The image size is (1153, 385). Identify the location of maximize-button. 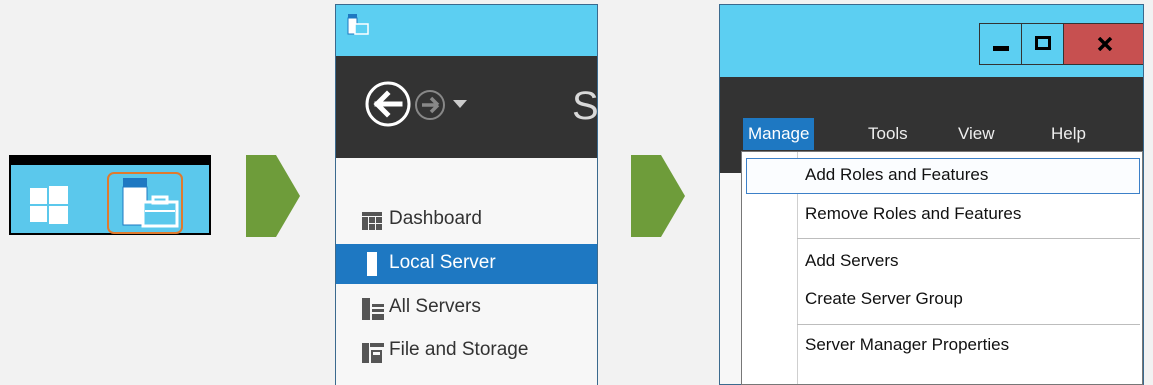
(1042, 44).